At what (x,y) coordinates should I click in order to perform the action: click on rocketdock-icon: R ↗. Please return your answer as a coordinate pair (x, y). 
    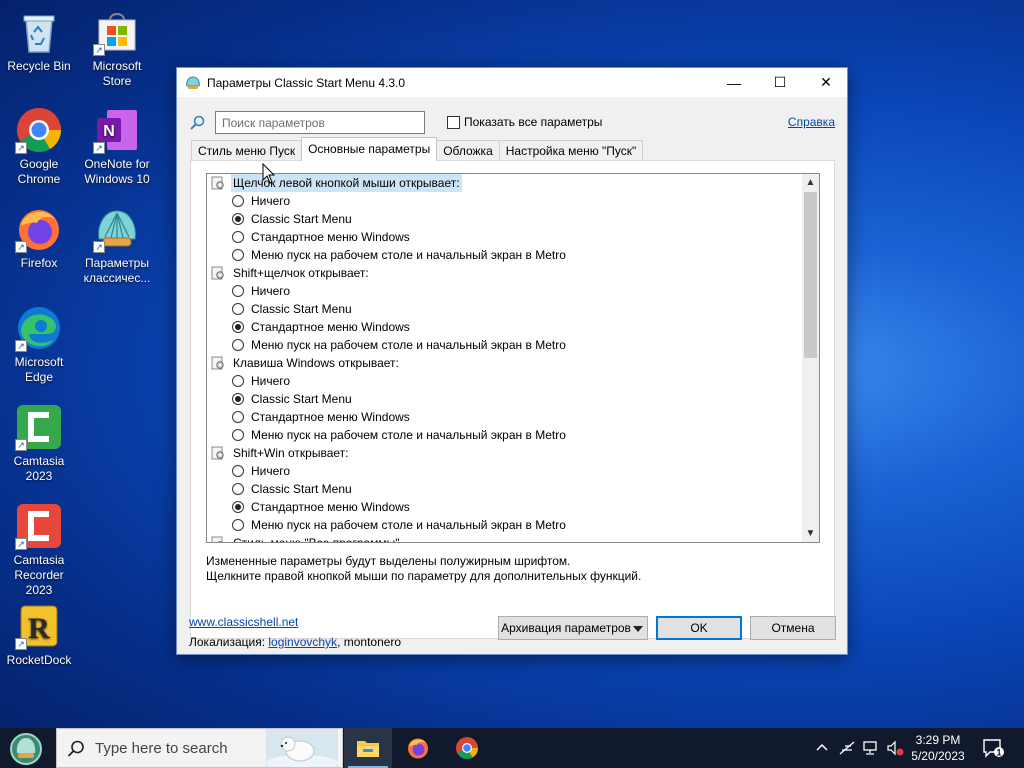
    Looking at the image, I should click on (39, 626).